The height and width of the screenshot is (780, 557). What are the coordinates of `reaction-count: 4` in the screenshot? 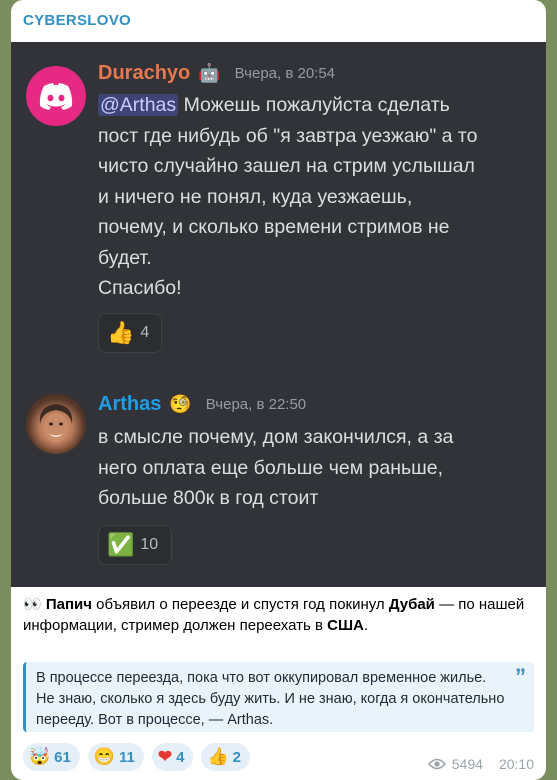 It's located at (180, 757).